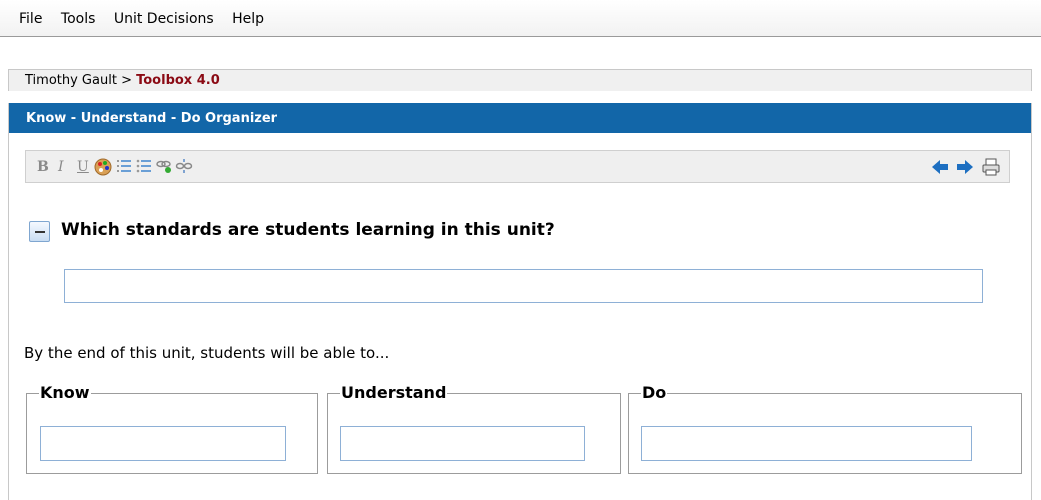  I want to click on numbered-list-icon, so click(124, 167).